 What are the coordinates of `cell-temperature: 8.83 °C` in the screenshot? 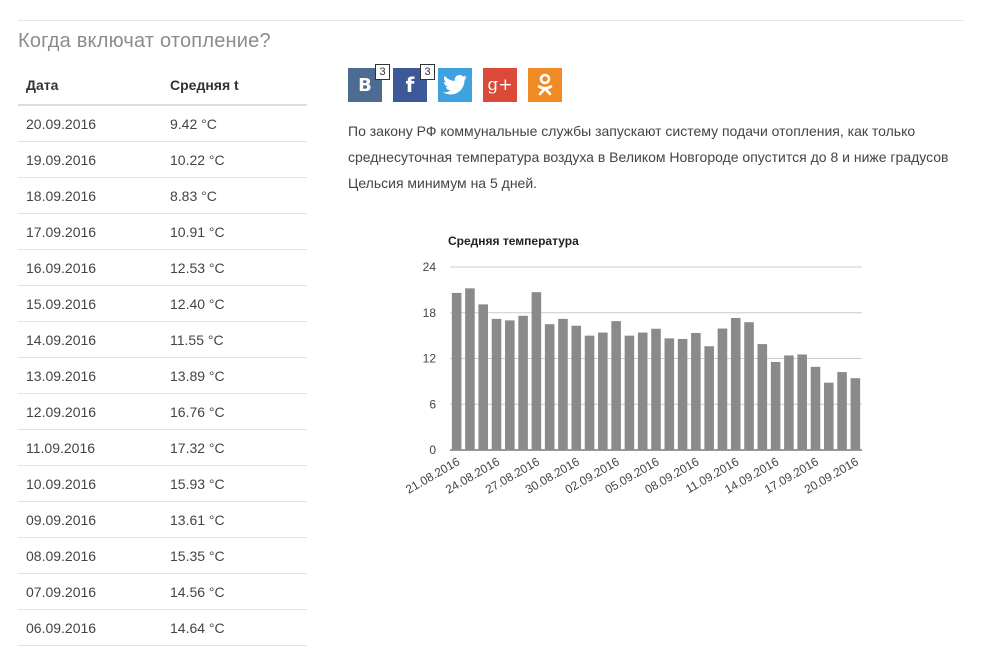 It's located at (234, 195).